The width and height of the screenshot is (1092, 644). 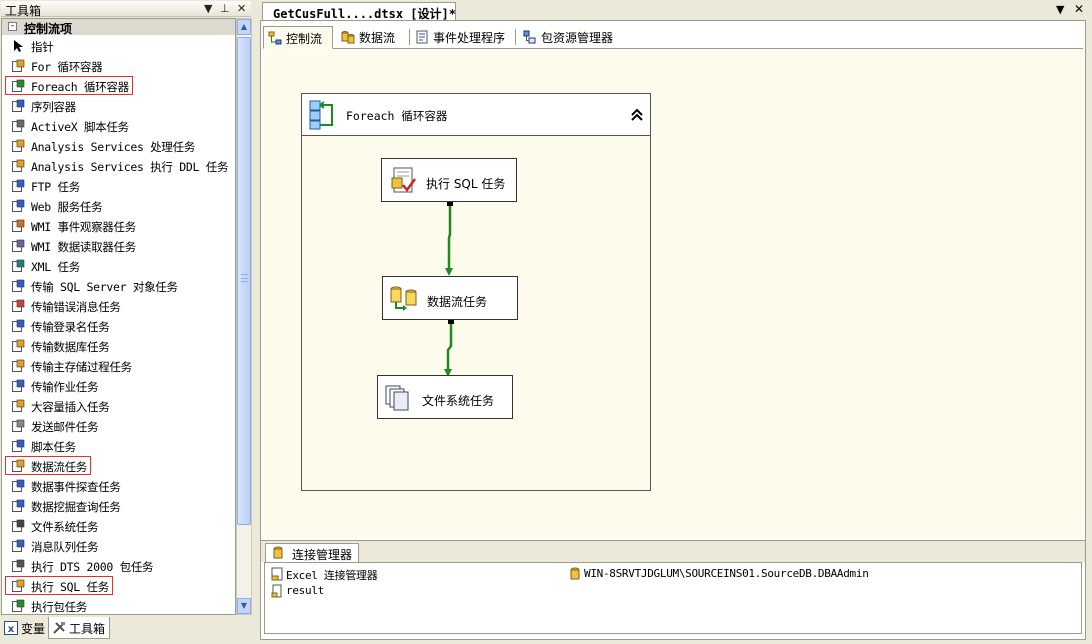 What do you see at coordinates (341, 574) in the screenshot?
I see `connection-excel: Excel 连接管理器` at bounding box center [341, 574].